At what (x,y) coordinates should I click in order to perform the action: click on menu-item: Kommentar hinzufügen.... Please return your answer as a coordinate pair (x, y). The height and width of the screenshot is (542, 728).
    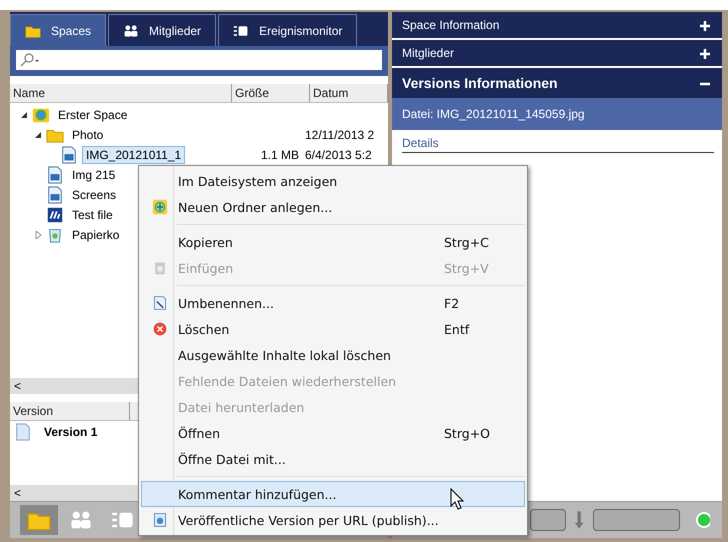
    Looking at the image, I should click on (333, 494).